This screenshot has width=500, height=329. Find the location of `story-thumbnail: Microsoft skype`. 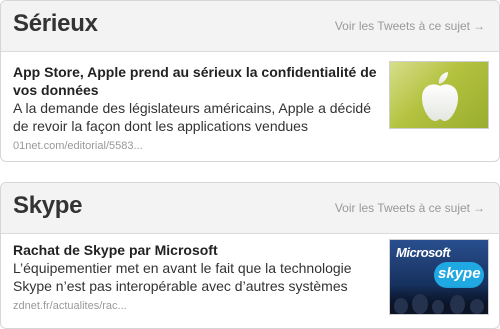

story-thumbnail: Microsoft skype is located at coordinates (439, 277).